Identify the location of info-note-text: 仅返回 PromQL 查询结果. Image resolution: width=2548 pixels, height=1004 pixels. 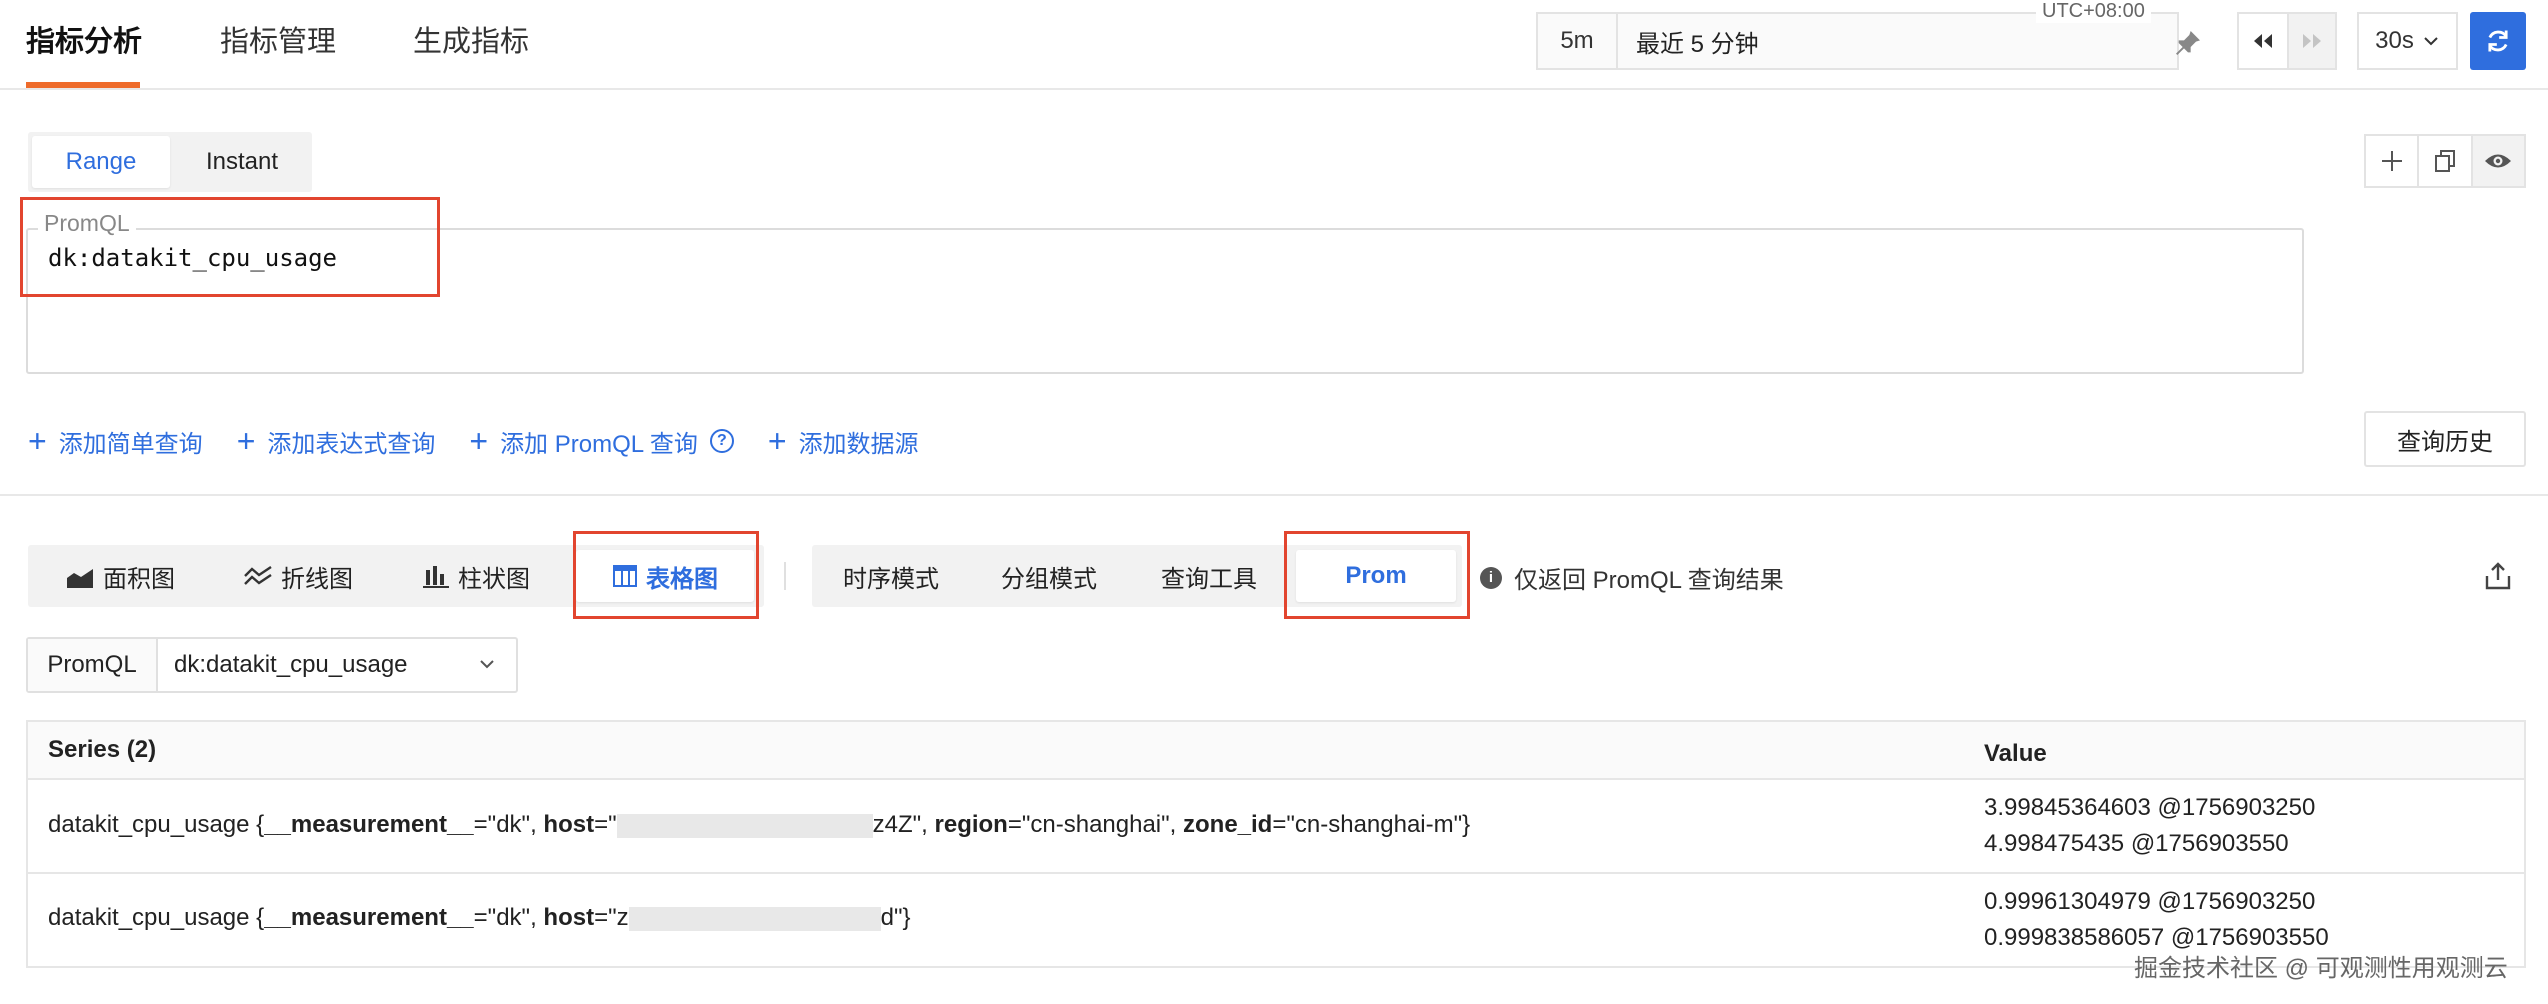
(1649, 580).